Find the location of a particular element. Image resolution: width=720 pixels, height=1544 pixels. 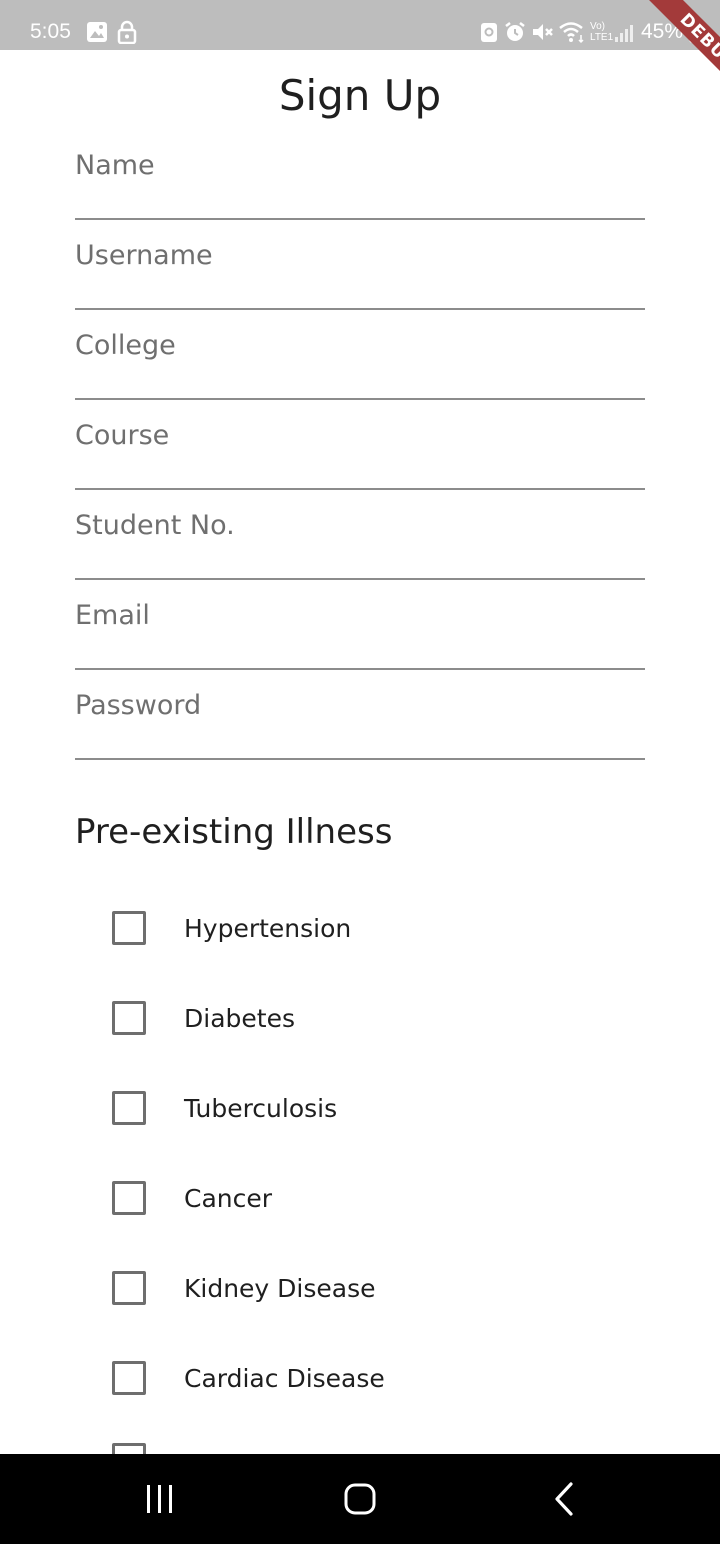

student-no-field is located at coordinates (360, 535).